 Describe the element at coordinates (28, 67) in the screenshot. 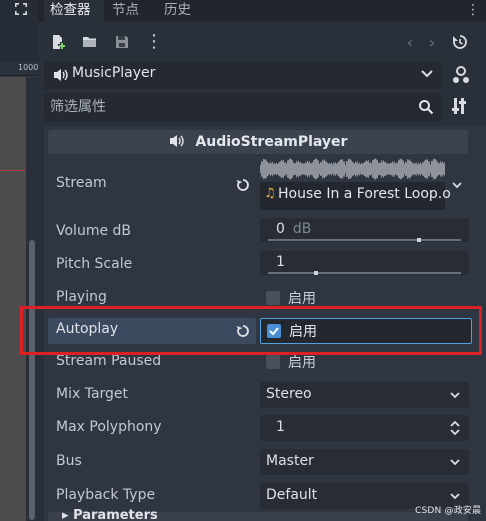

I see `ruler-label: 1000` at that location.